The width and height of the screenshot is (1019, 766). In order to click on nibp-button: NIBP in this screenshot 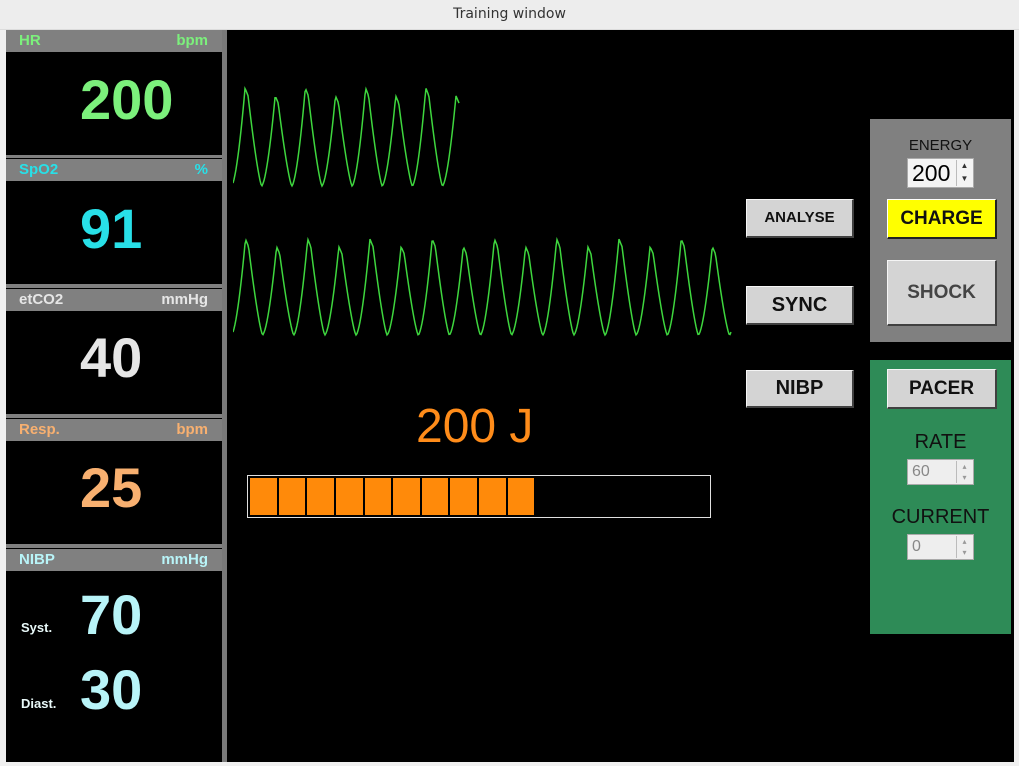, I will do `click(800, 389)`.